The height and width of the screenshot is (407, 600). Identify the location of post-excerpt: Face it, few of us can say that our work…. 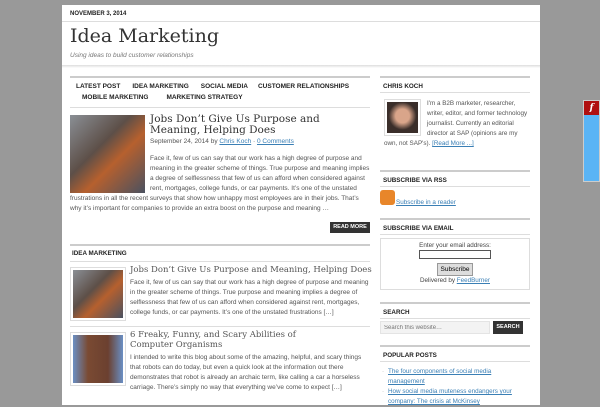
(249, 297).